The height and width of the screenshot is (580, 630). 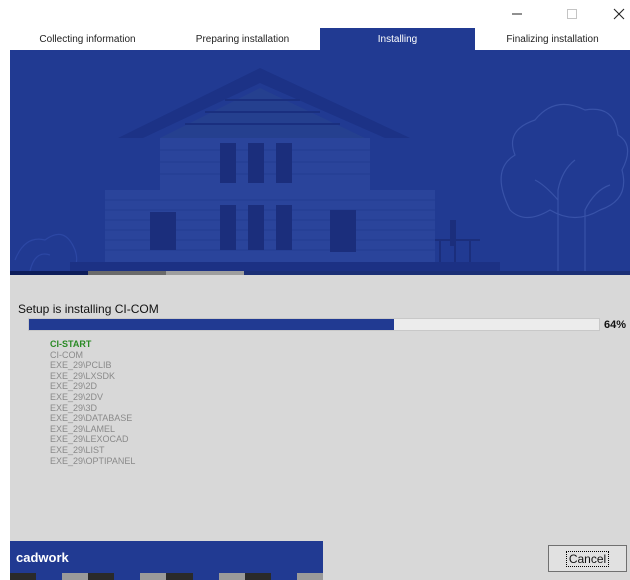 I want to click on list-item: EXE_29\LXSDK, so click(x=83, y=375).